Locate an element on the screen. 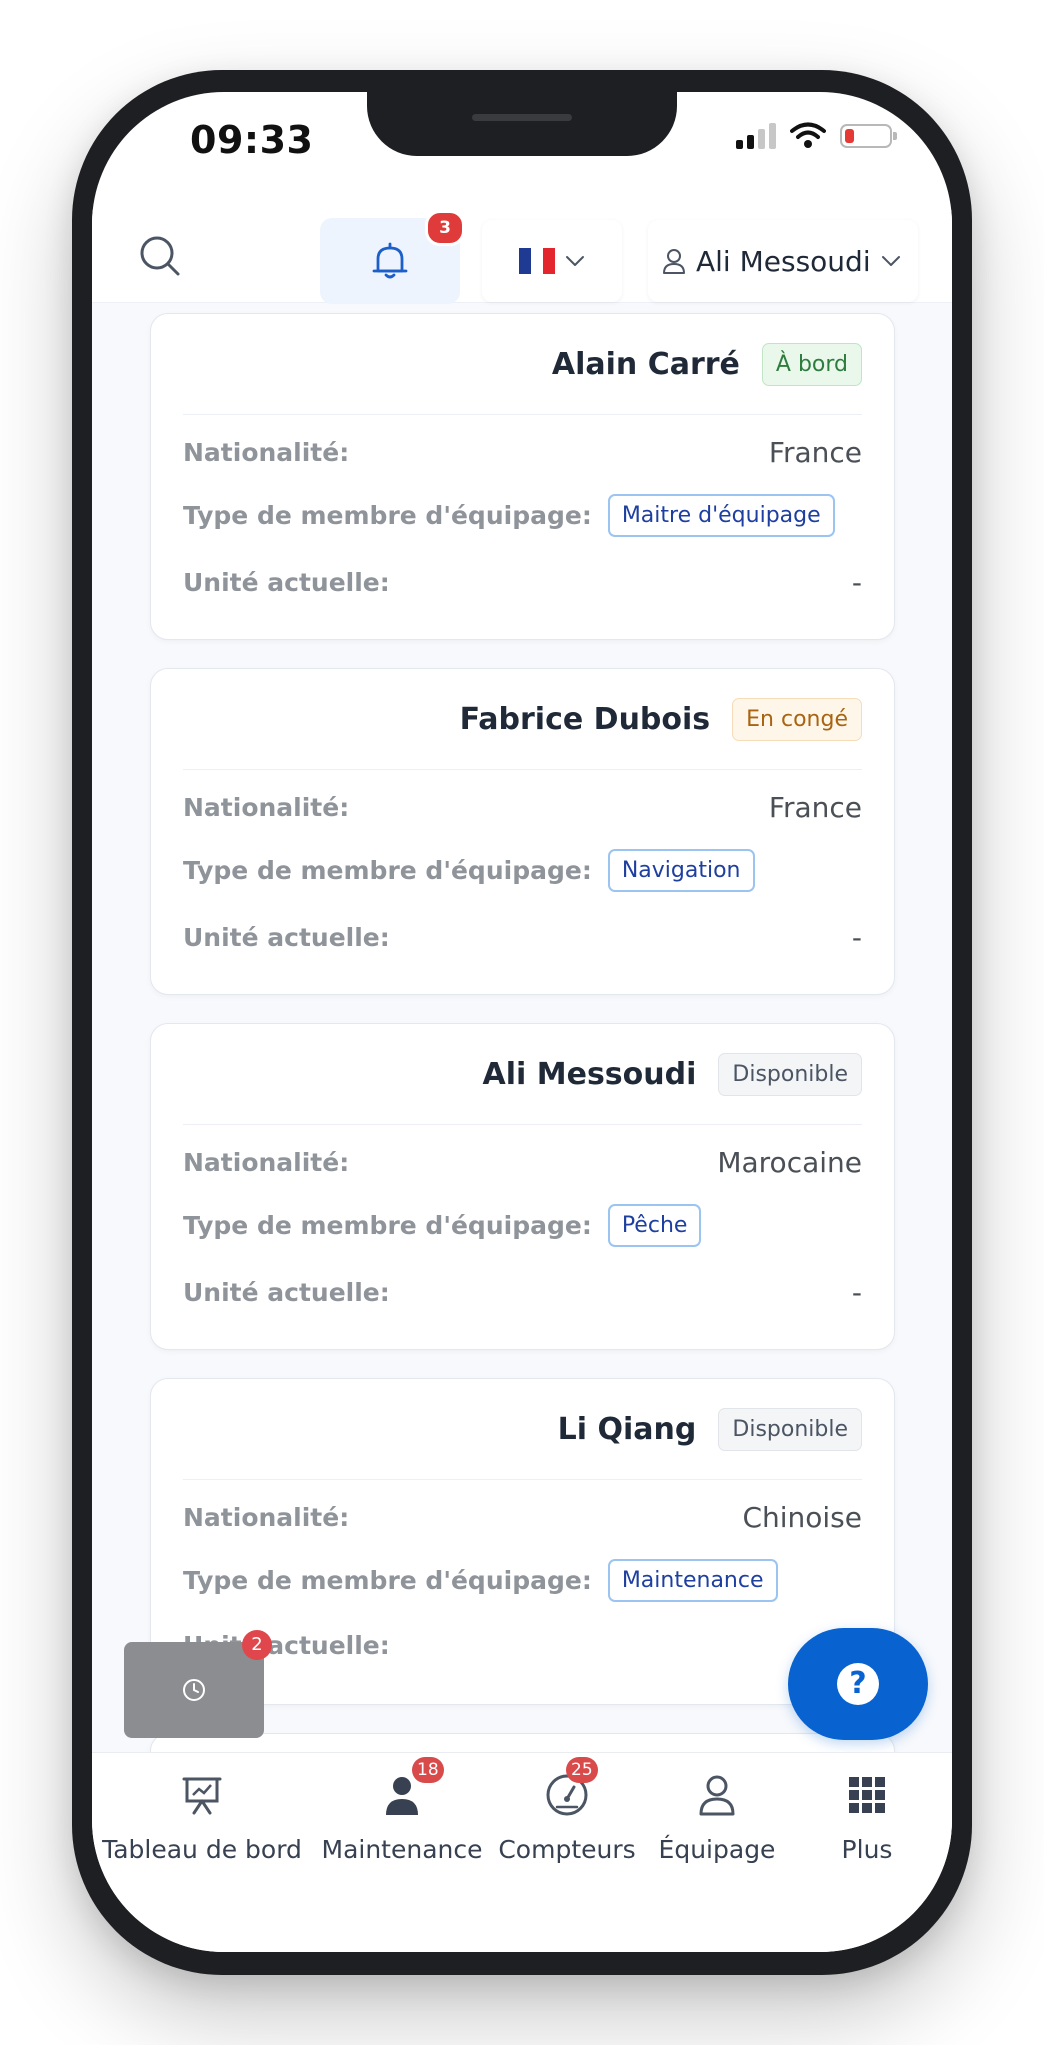  language-selector is located at coordinates (552, 261).